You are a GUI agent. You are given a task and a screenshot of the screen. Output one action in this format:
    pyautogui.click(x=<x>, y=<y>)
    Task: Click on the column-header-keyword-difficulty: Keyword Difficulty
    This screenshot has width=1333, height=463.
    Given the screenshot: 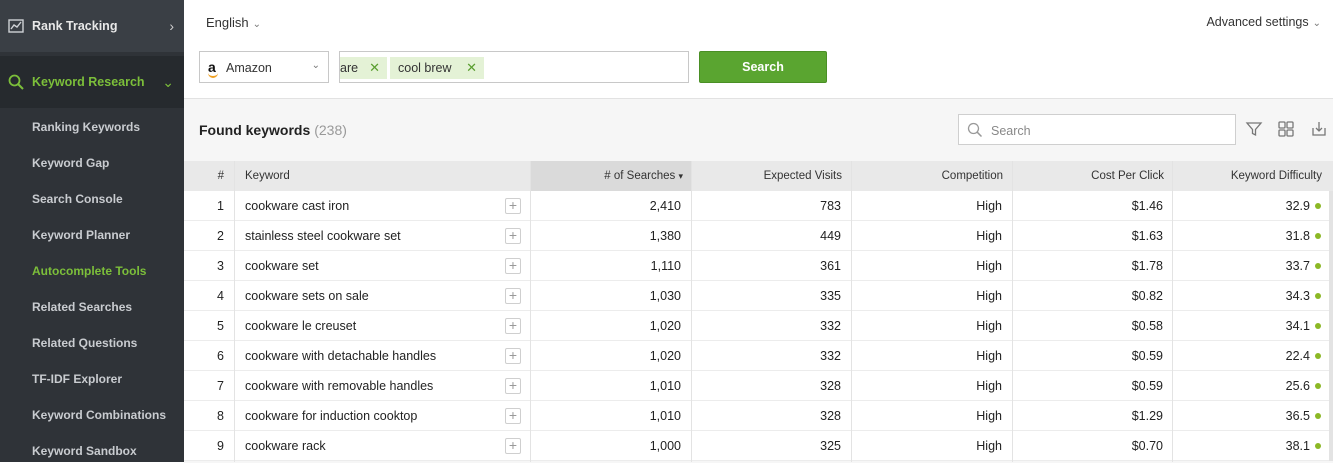 What is the action you would take?
    pyautogui.click(x=1252, y=176)
    